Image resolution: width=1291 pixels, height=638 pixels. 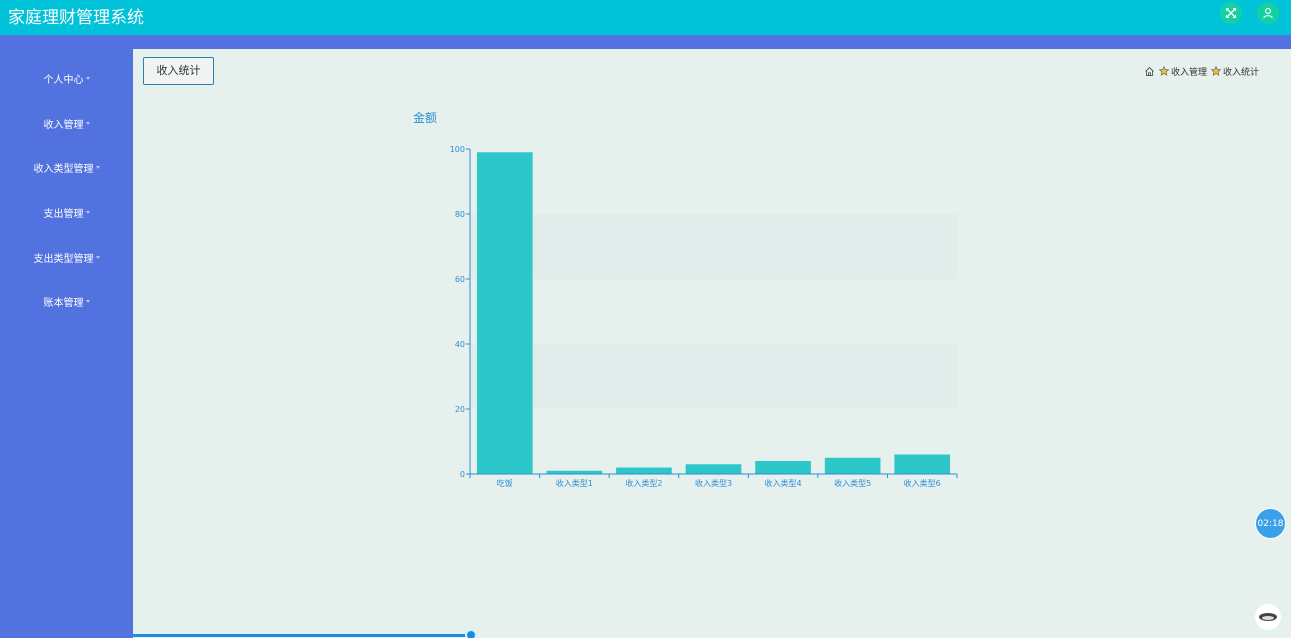 I want to click on breadcrumb-item: 收入管理, so click(x=1189, y=71).